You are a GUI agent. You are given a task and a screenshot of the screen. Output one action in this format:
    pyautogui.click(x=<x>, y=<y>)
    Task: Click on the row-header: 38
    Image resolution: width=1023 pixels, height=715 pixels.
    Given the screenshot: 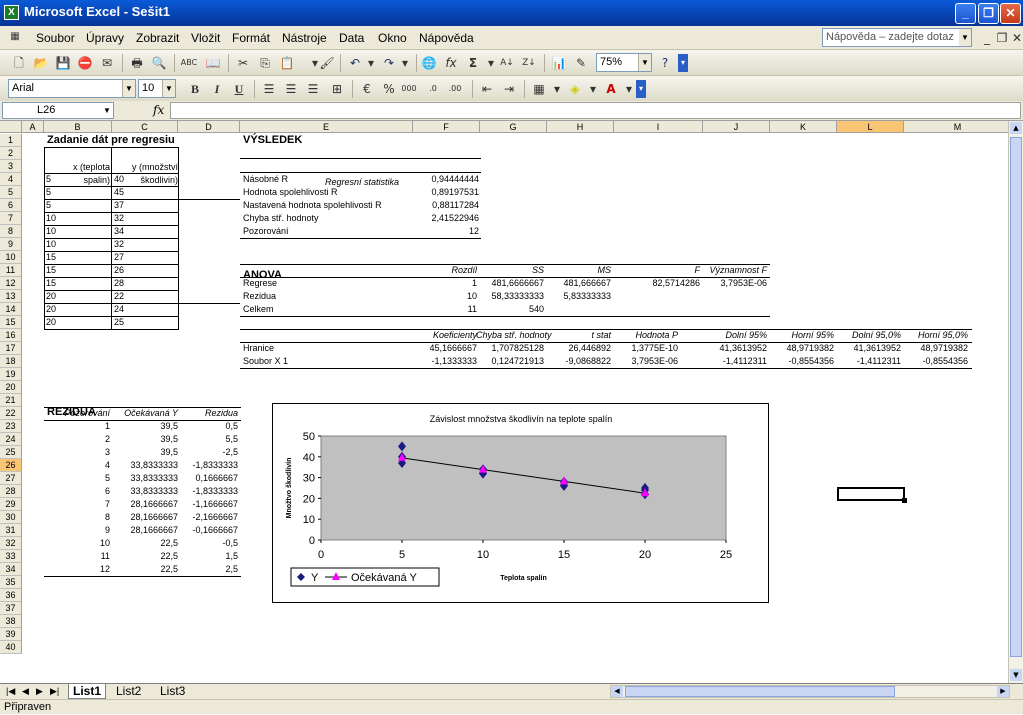 What is the action you would take?
    pyautogui.click(x=11, y=621)
    